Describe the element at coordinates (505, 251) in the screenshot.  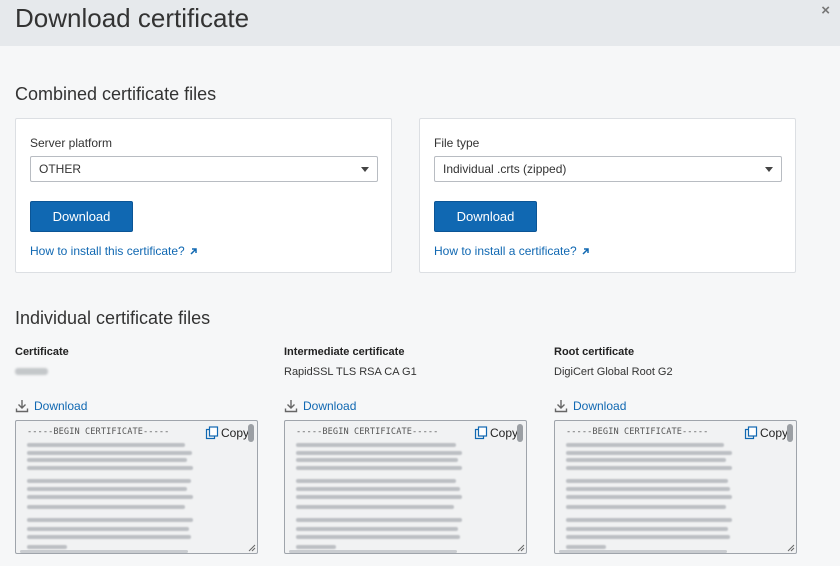
I see `install-a-certificate-link-text: How to install a certificate?` at that location.